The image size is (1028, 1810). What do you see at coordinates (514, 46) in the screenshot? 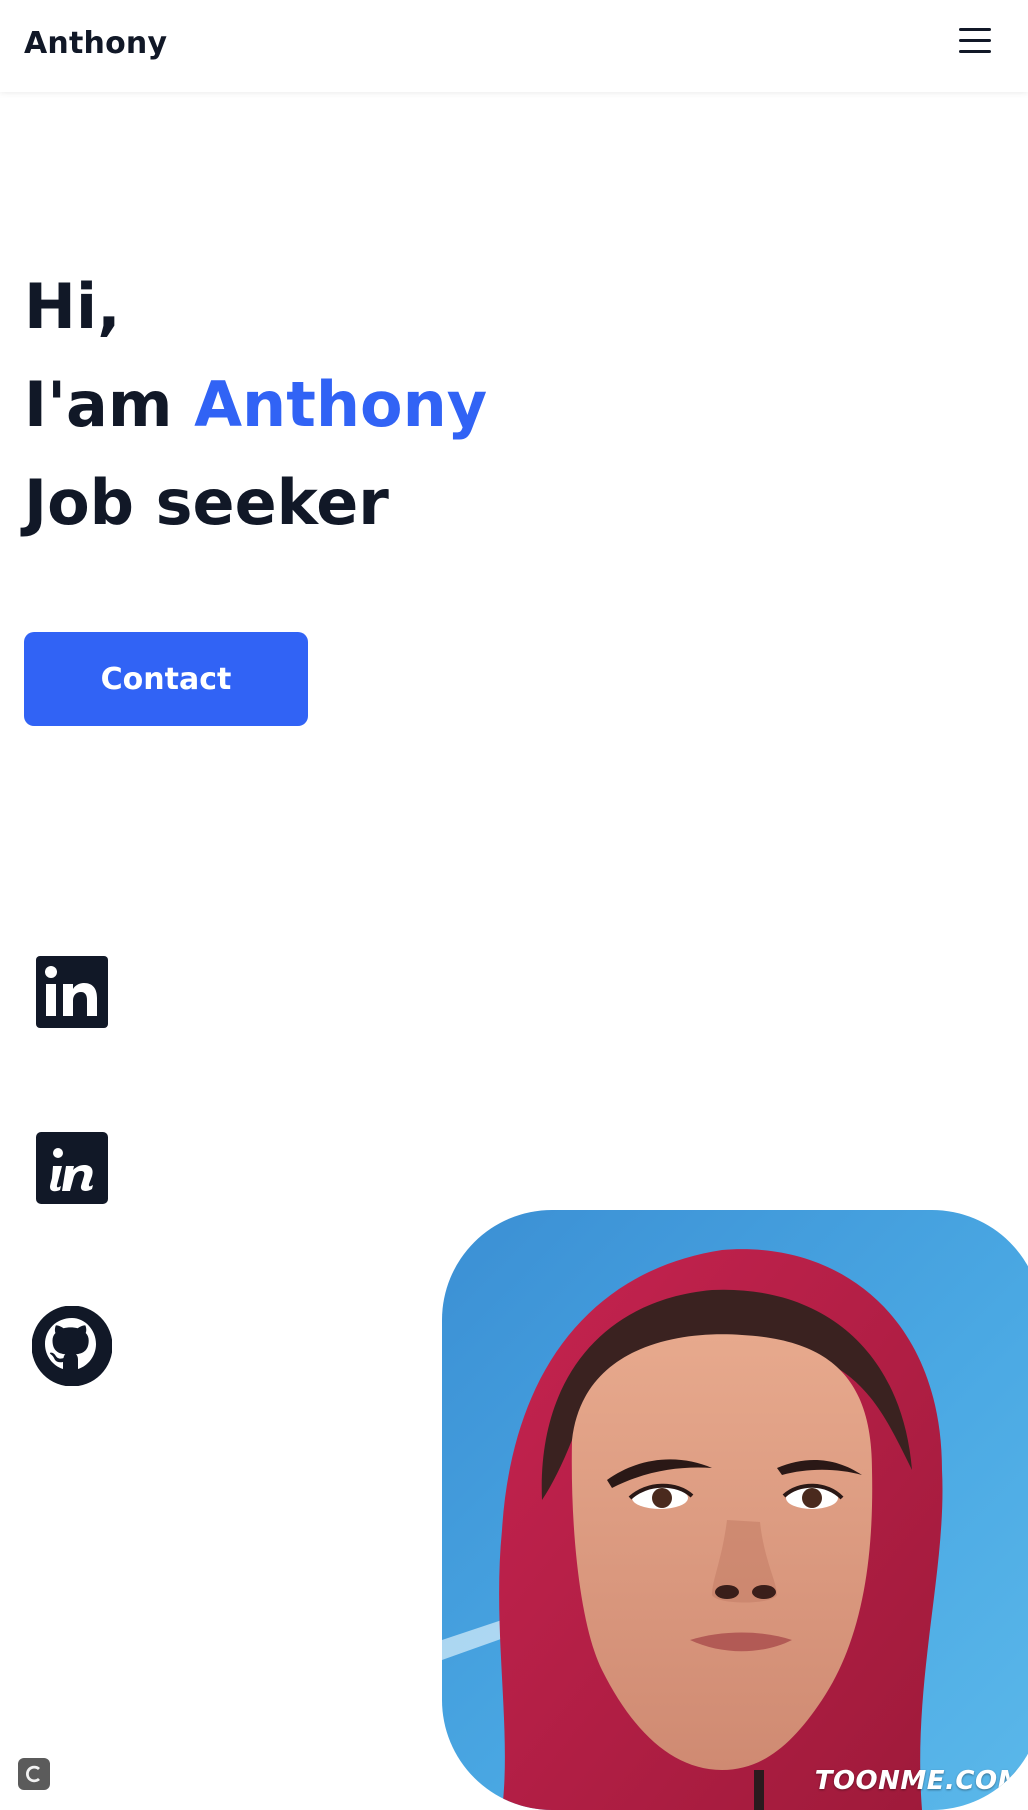
I see `site-header: Anthony` at bounding box center [514, 46].